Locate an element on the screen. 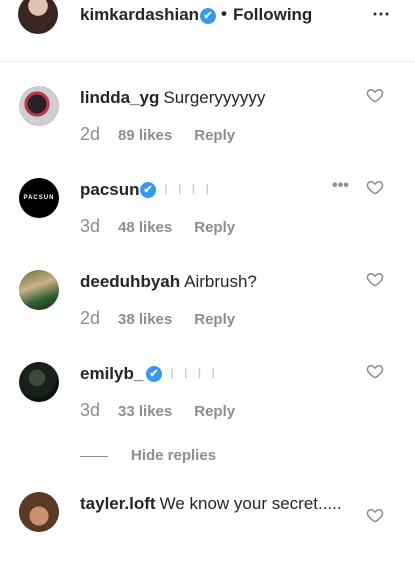 The height and width of the screenshot is (582, 415). commenter-username: emilyb_ is located at coordinates (111, 373).